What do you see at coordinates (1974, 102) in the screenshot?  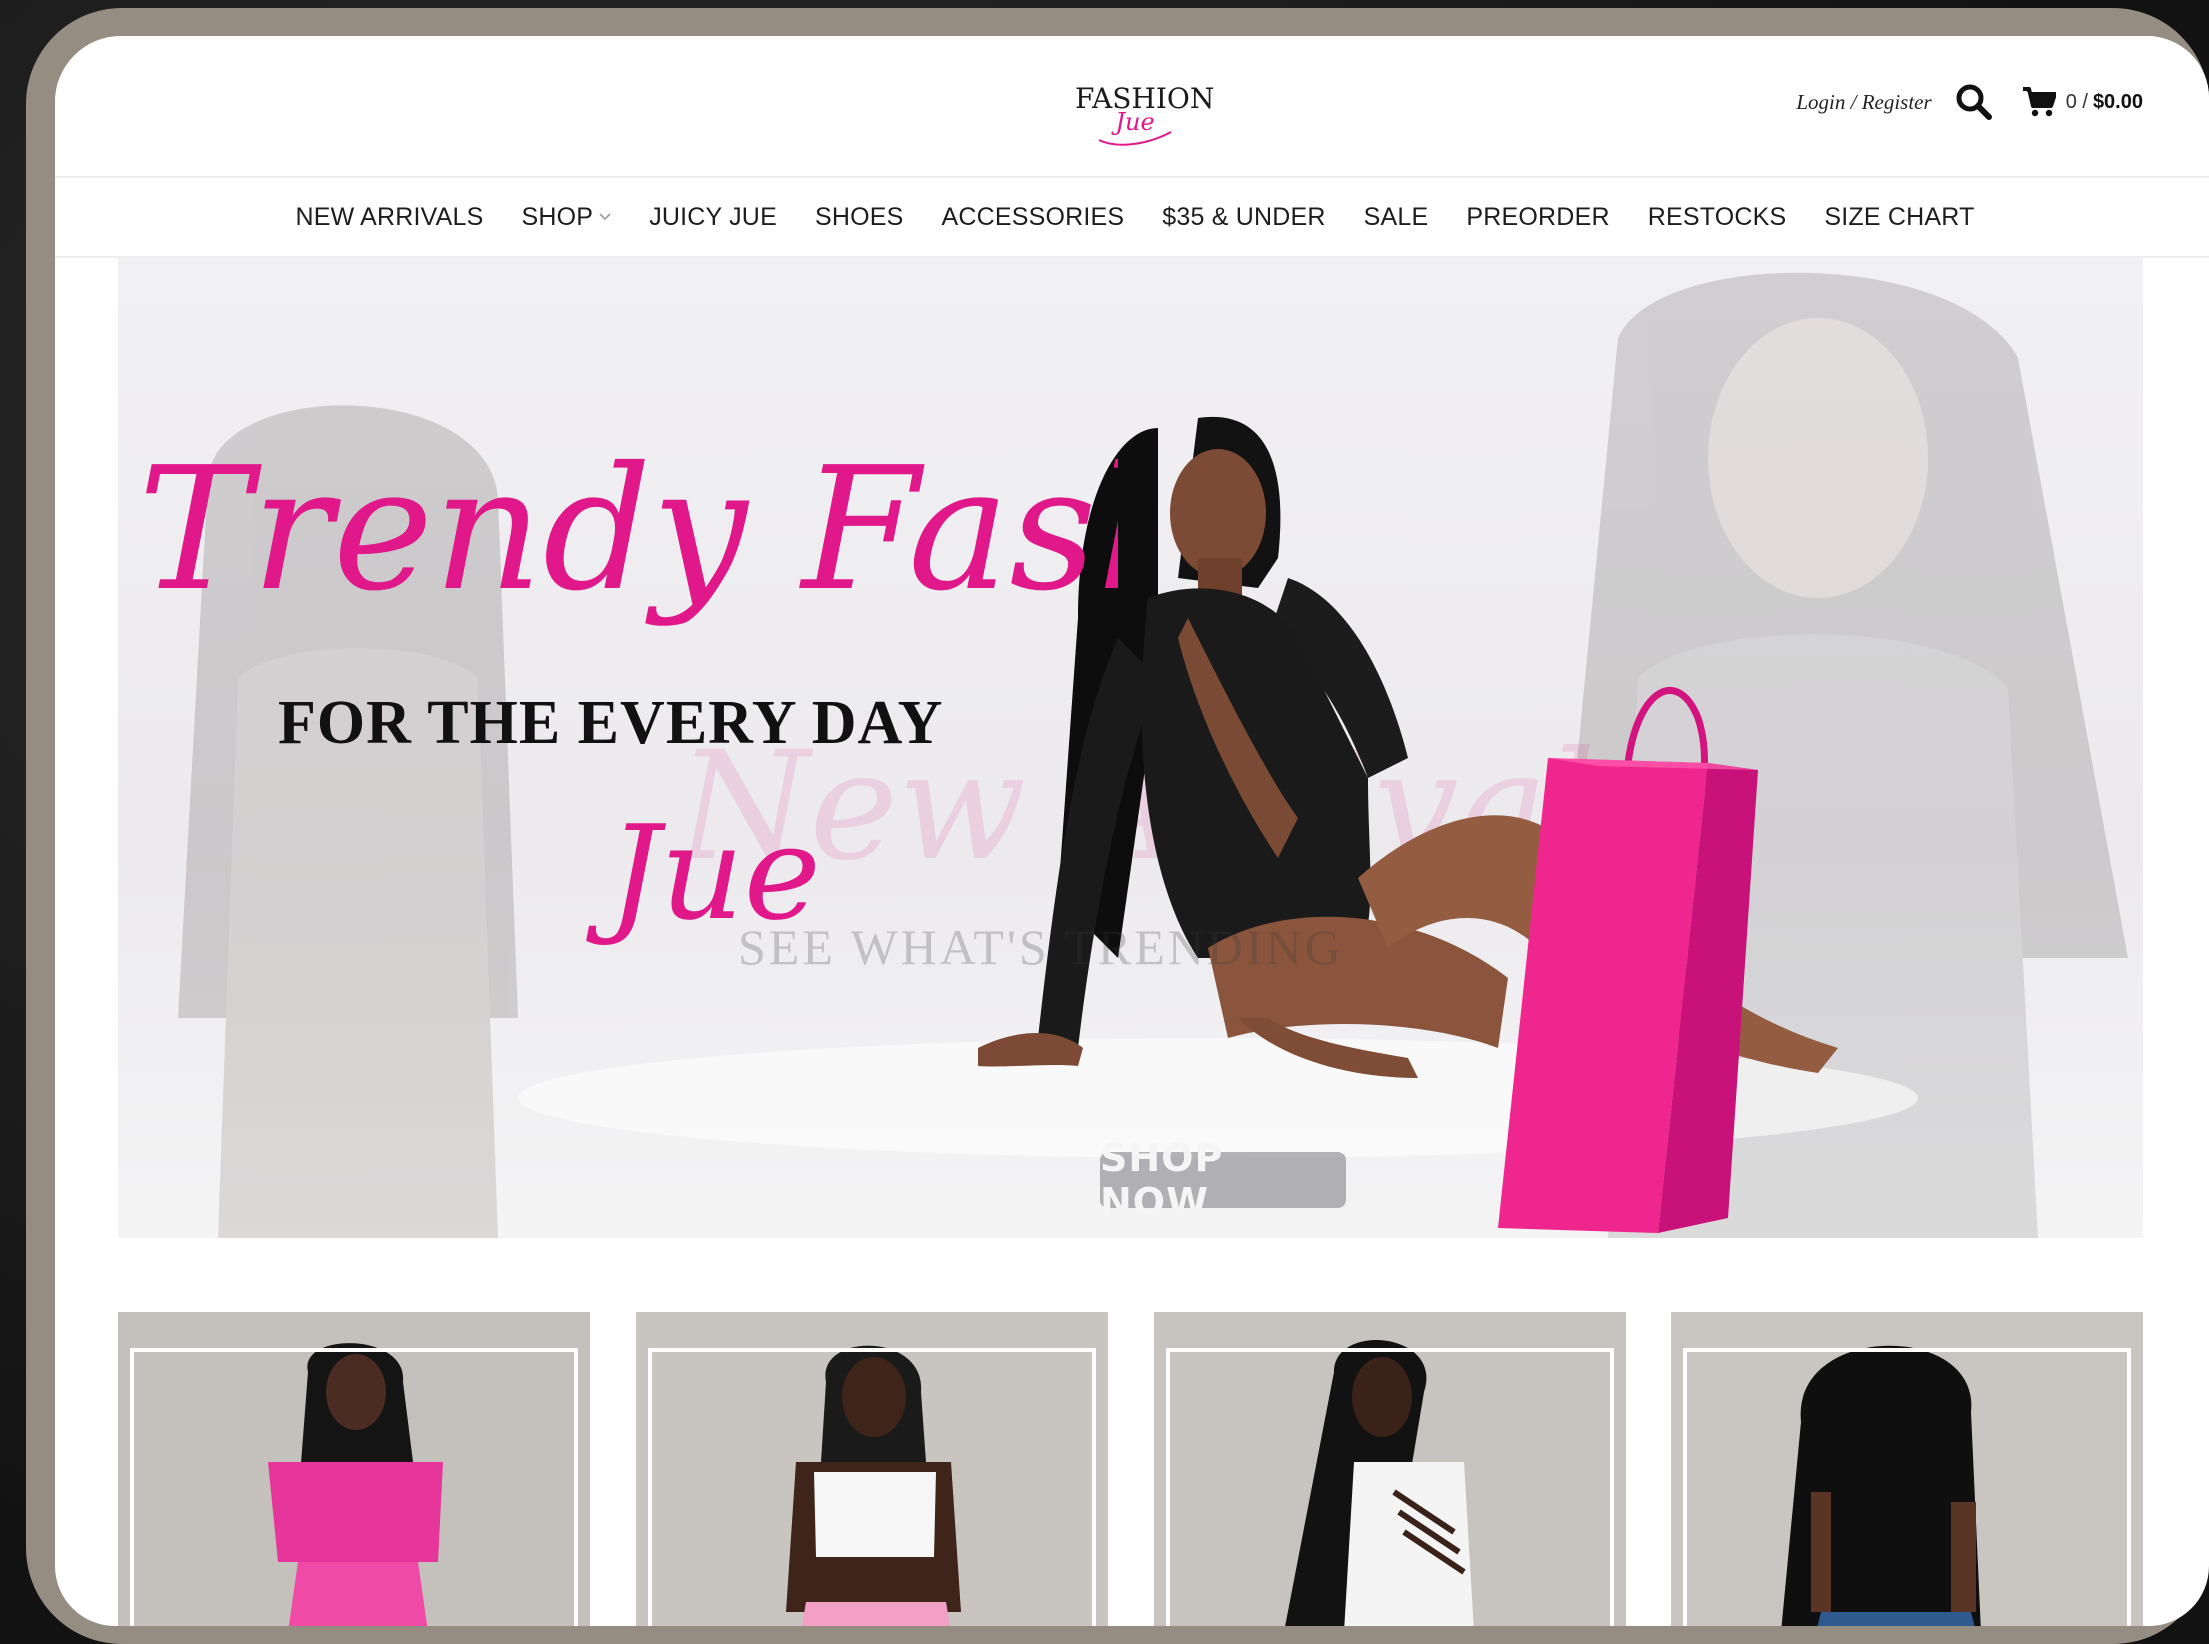 I see `search-icon` at bounding box center [1974, 102].